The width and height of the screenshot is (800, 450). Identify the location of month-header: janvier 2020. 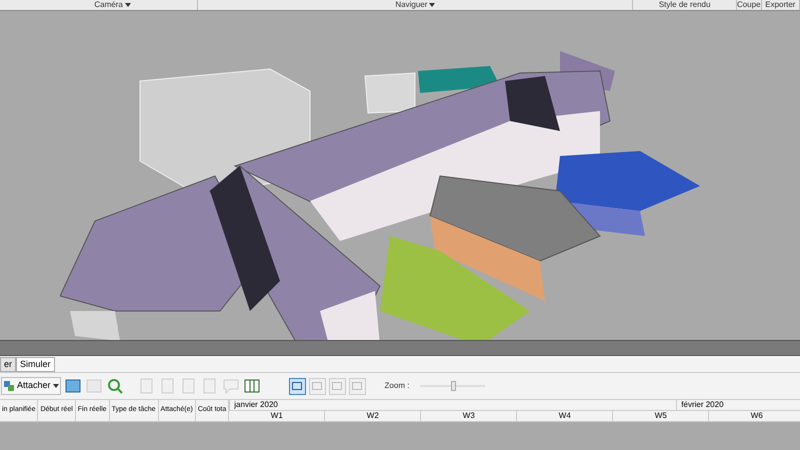
(452, 405).